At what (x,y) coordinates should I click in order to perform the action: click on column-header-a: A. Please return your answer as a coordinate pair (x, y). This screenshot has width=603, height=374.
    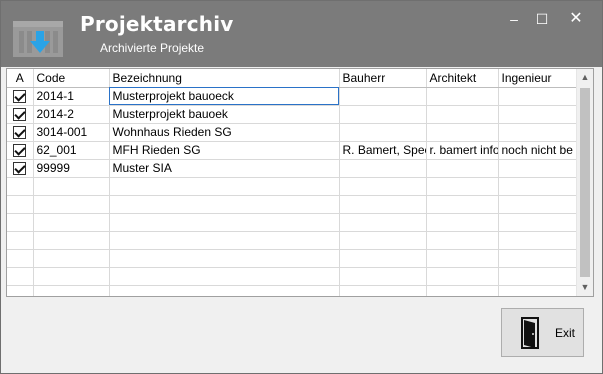
    Looking at the image, I should click on (20, 78).